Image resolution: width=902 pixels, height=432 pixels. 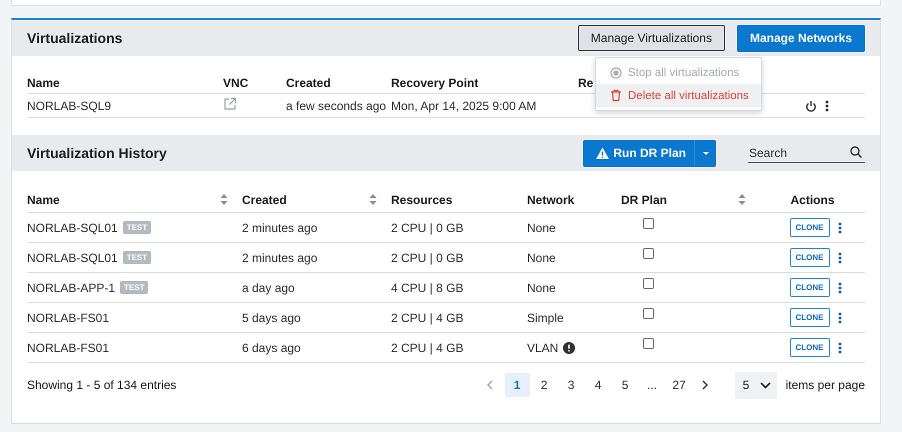 I want to click on column-header: Recovery Point, so click(x=435, y=83).